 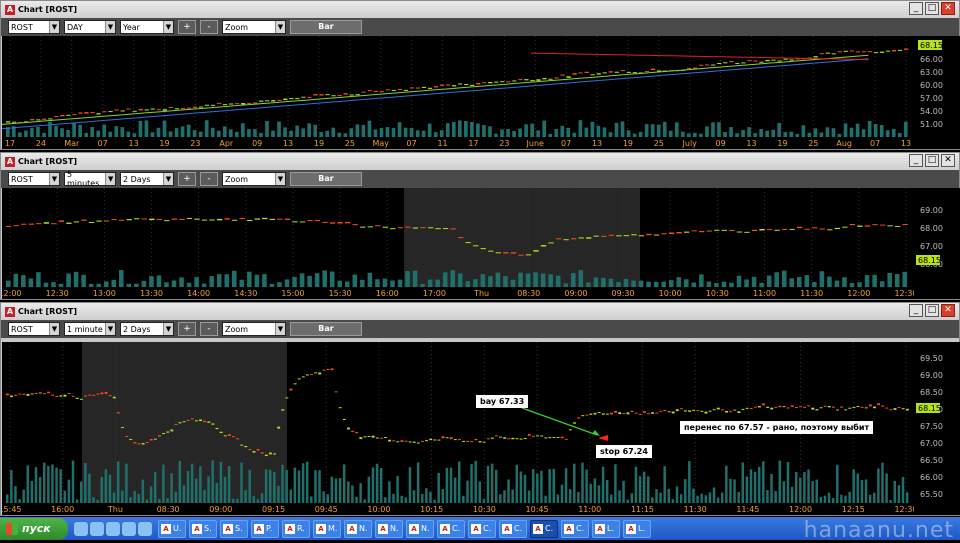 What do you see at coordinates (172, 528) in the screenshot?
I see `taskbar-item: A U.` at bounding box center [172, 528].